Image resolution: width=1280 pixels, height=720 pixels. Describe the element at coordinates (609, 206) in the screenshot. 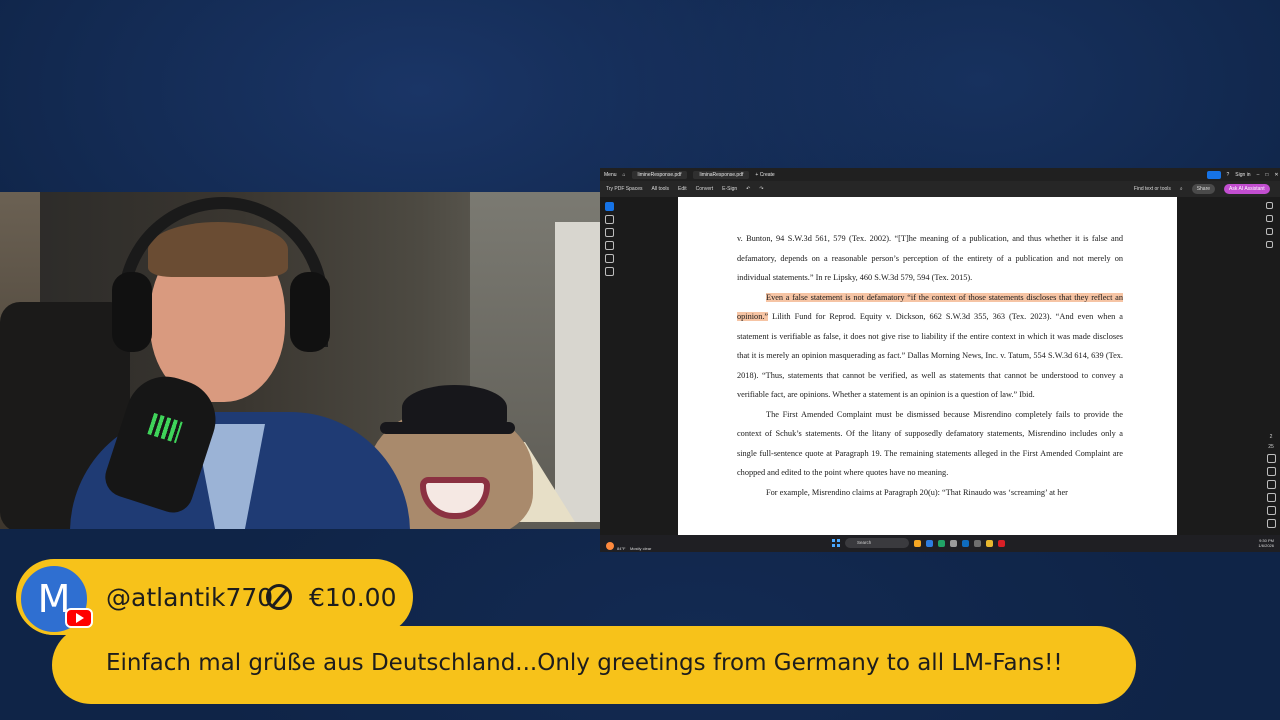

I see `select-cursor-icon` at that location.